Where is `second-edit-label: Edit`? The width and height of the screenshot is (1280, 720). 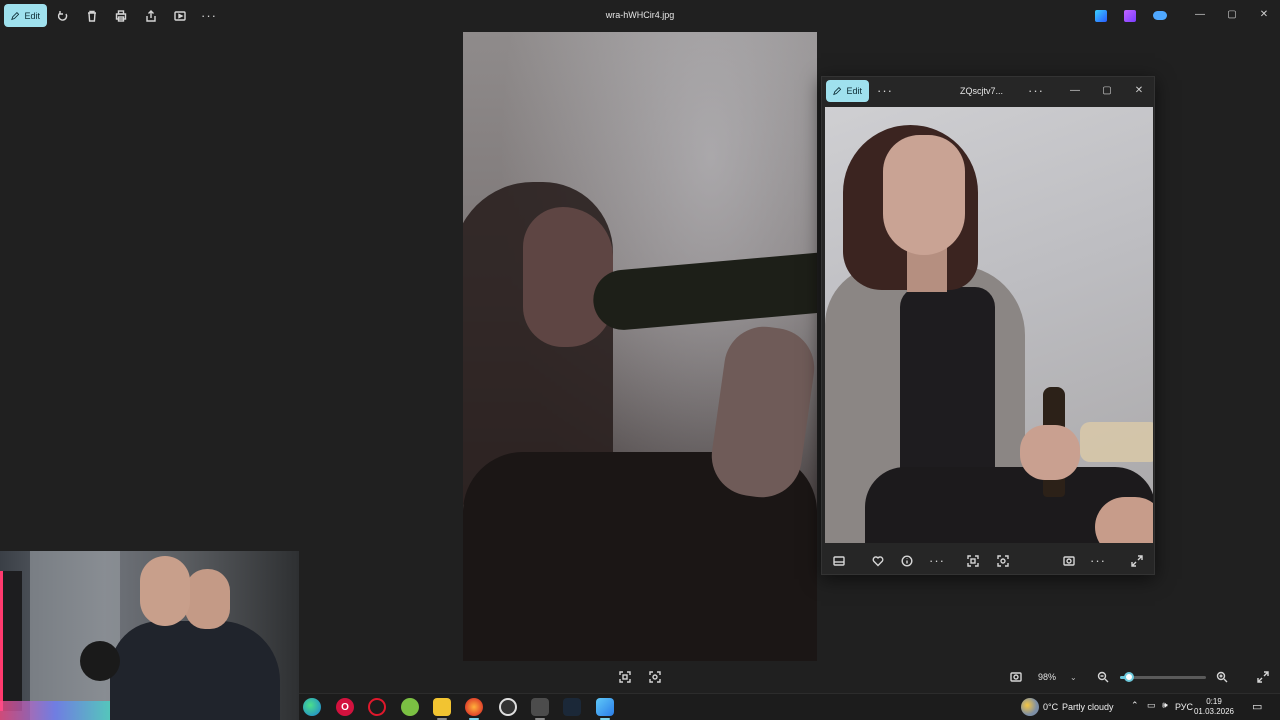 second-edit-label: Edit is located at coordinates (854, 91).